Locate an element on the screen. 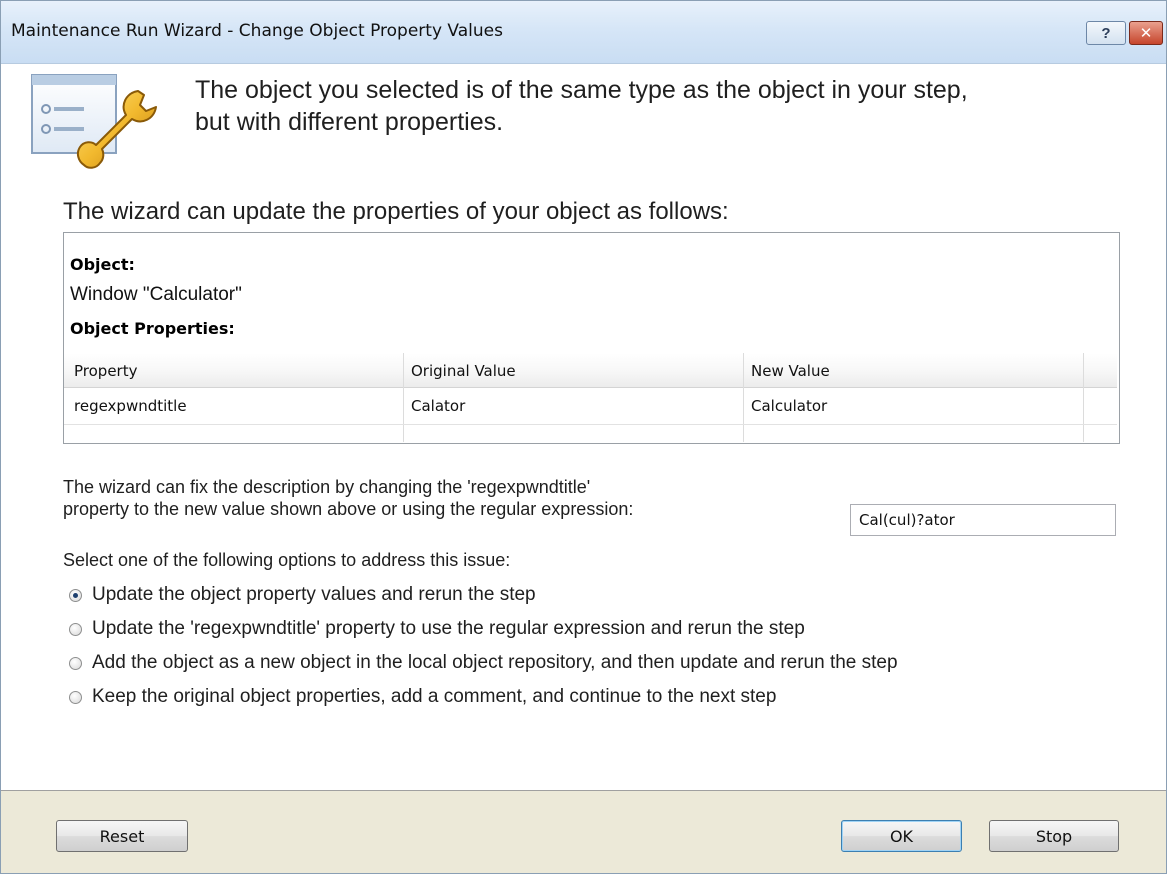 The image size is (1167, 874). help-button: ? is located at coordinates (1106, 33).